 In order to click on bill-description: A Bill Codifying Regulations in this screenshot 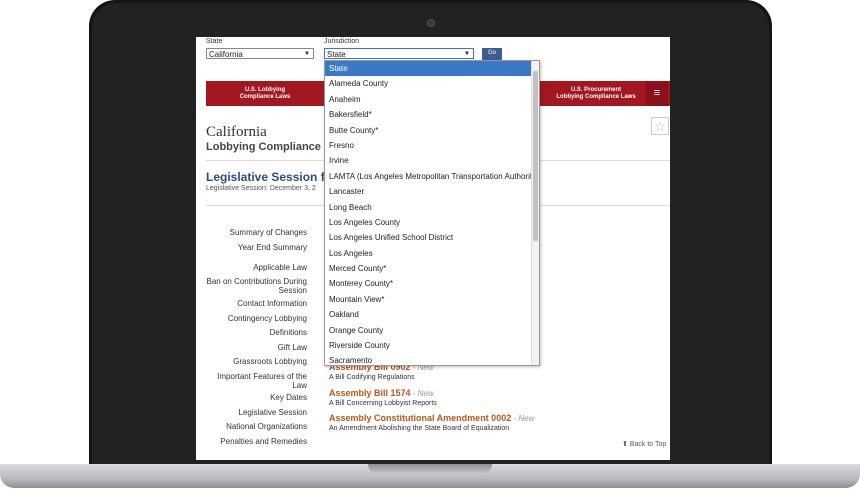, I will do `click(372, 377)`.